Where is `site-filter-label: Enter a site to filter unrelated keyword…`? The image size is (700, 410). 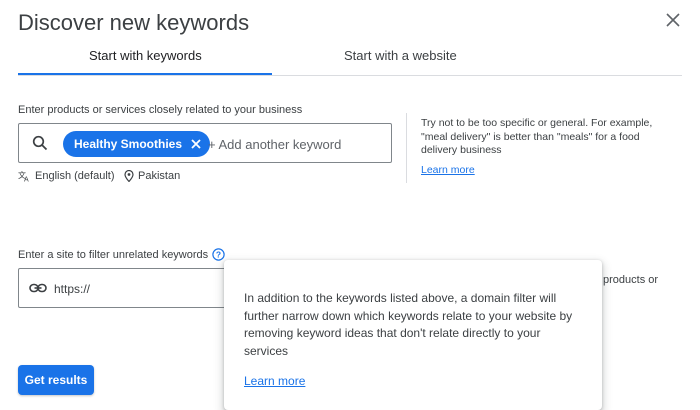 site-filter-label: Enter a site to filter unrelated keyword… is located at coordinates (113, 254).